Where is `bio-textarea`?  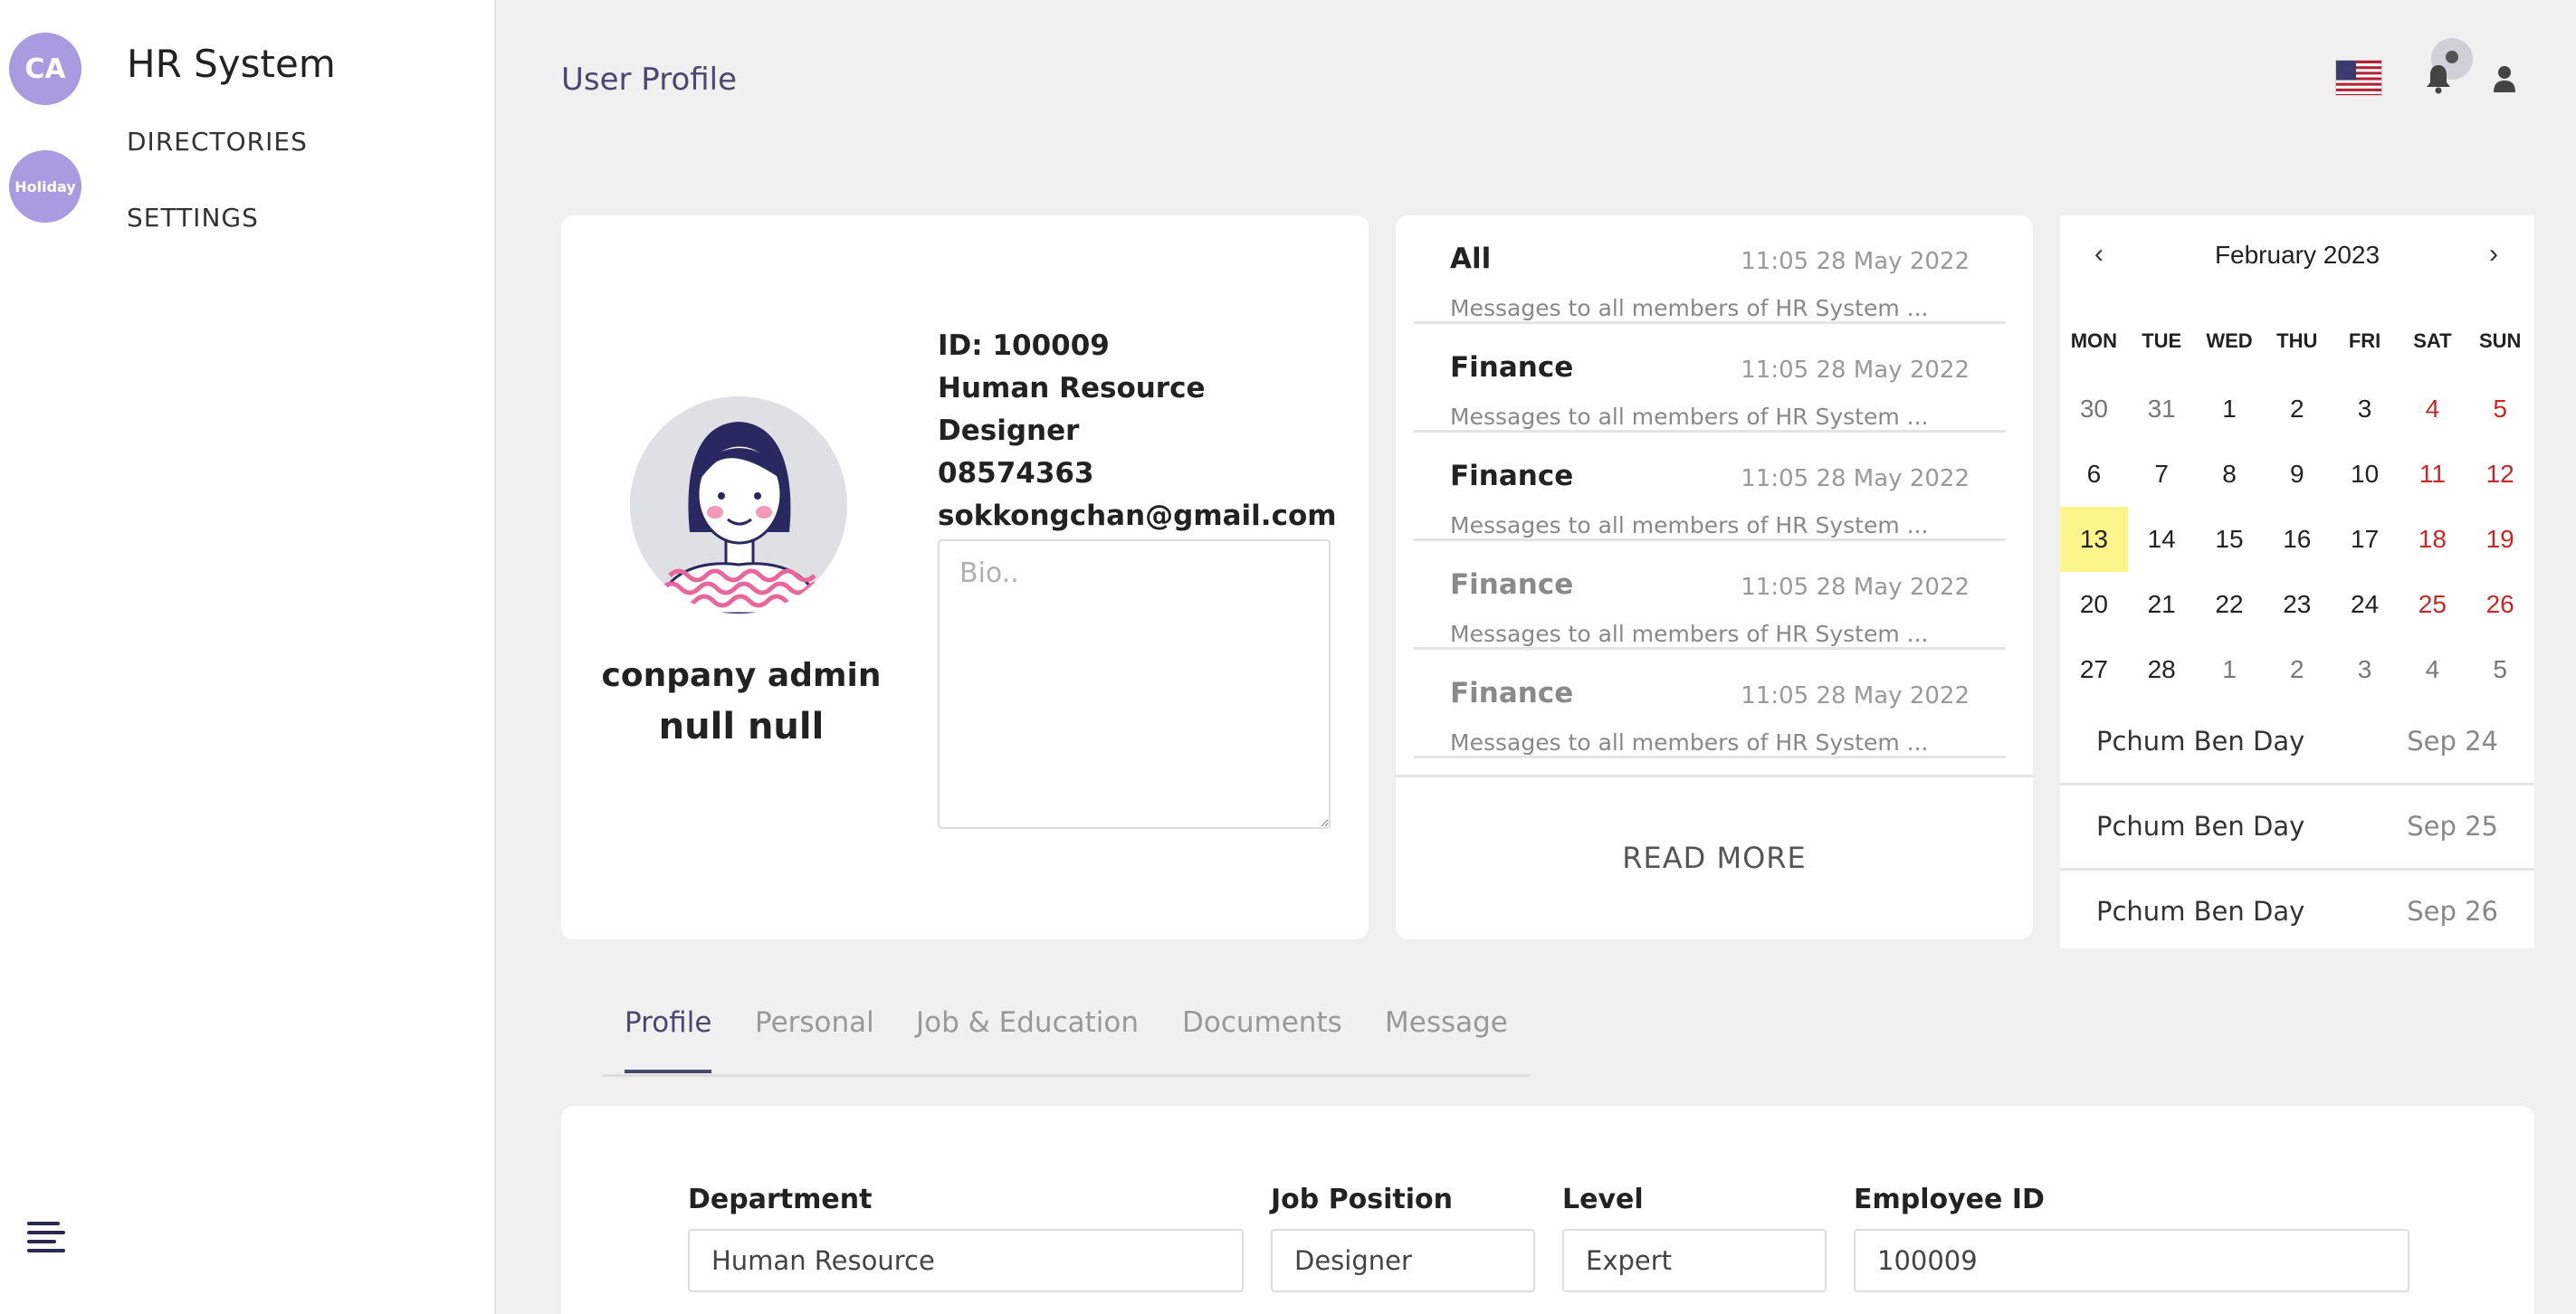
bio-textarea is located at coordinates (1134, 684).